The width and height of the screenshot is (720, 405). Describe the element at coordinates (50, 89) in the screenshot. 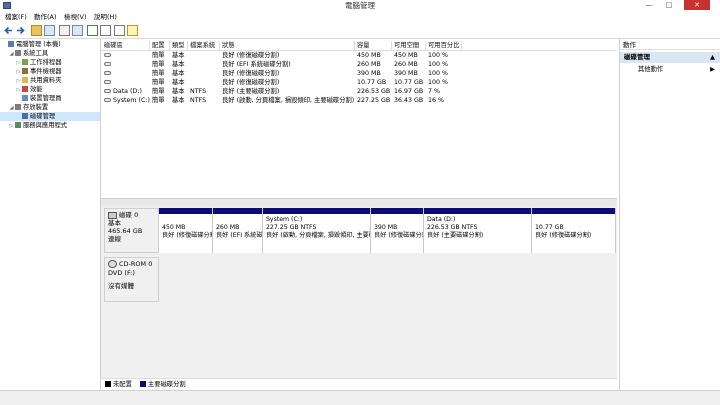

I see `tree-item: ▷ 效能` at that location.